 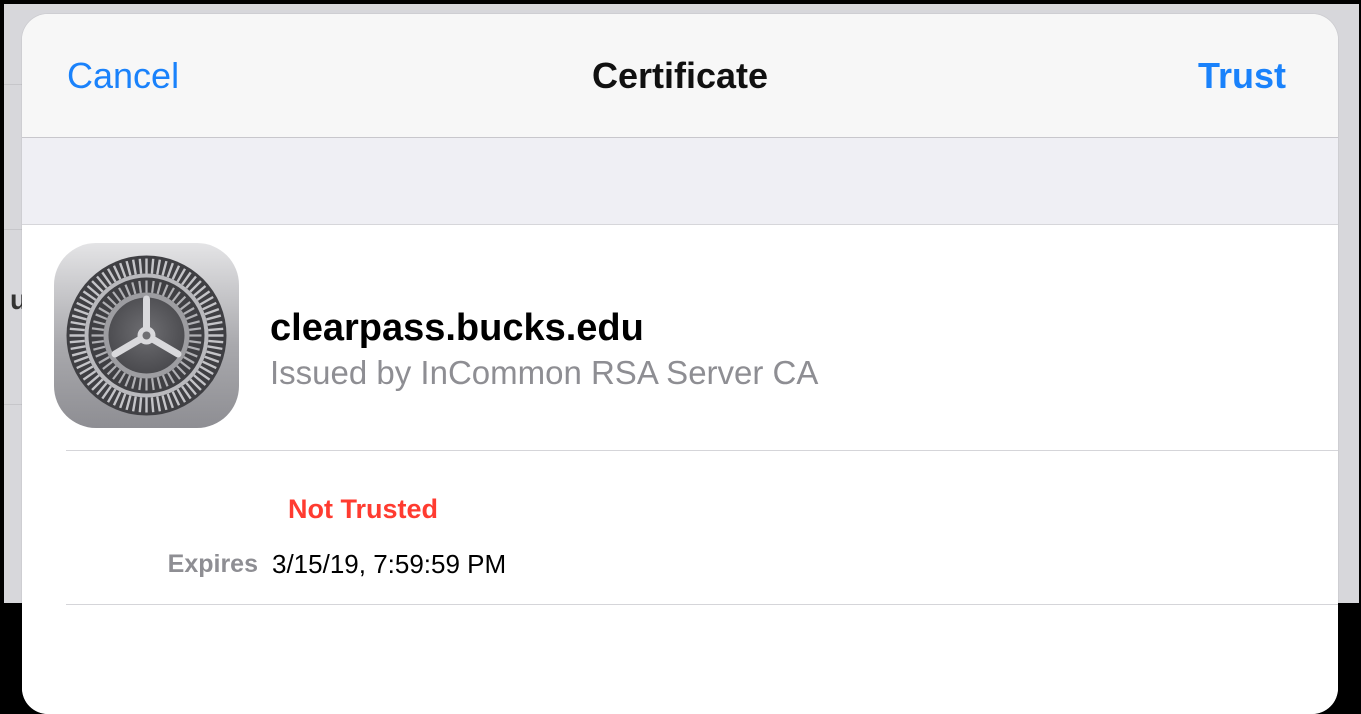 What do you see at coordinates (1242, 76) in the screenshot?
I see `trust-button: Trust` at bounding box center [1242, 76].